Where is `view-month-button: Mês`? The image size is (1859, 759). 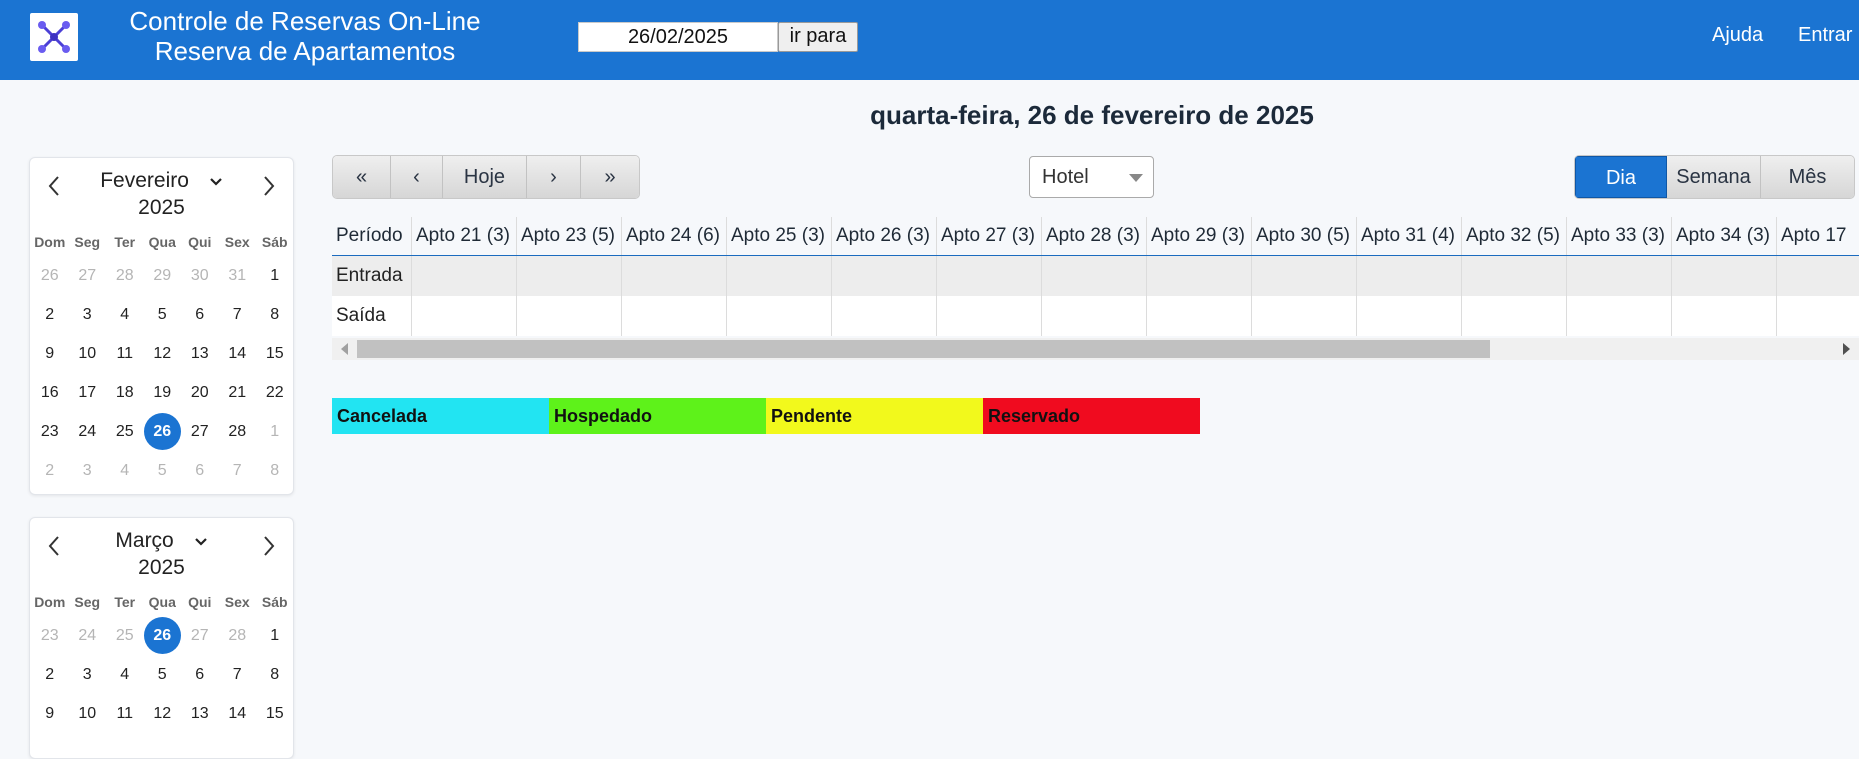 view-month-button: Mês is located at coordinates (1807, 177).